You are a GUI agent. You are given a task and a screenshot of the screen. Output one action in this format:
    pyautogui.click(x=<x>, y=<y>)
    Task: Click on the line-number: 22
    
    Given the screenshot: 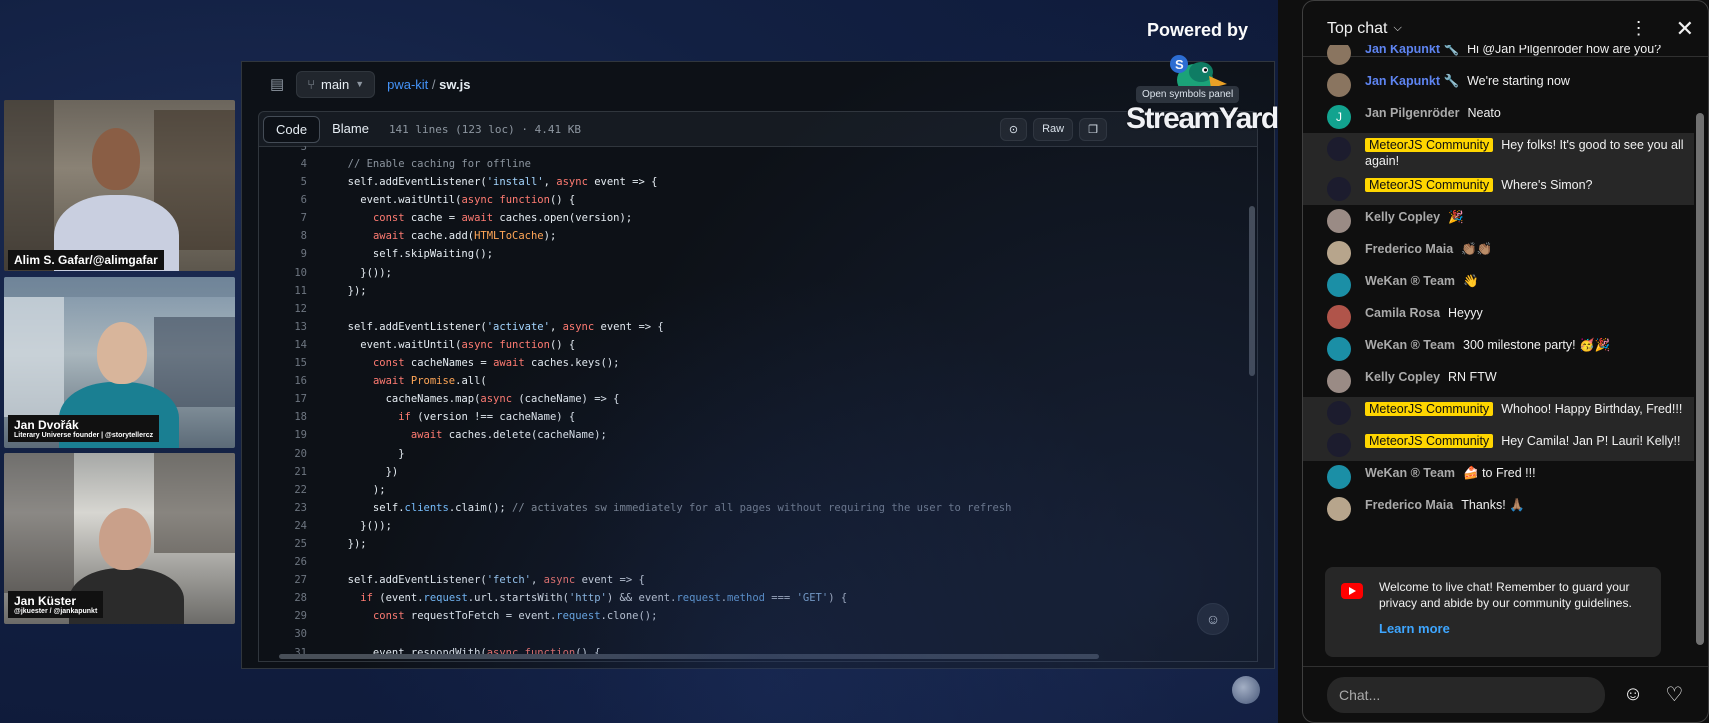 What is the action you would take?
    pyautogui.click(x=300, y=489)
    